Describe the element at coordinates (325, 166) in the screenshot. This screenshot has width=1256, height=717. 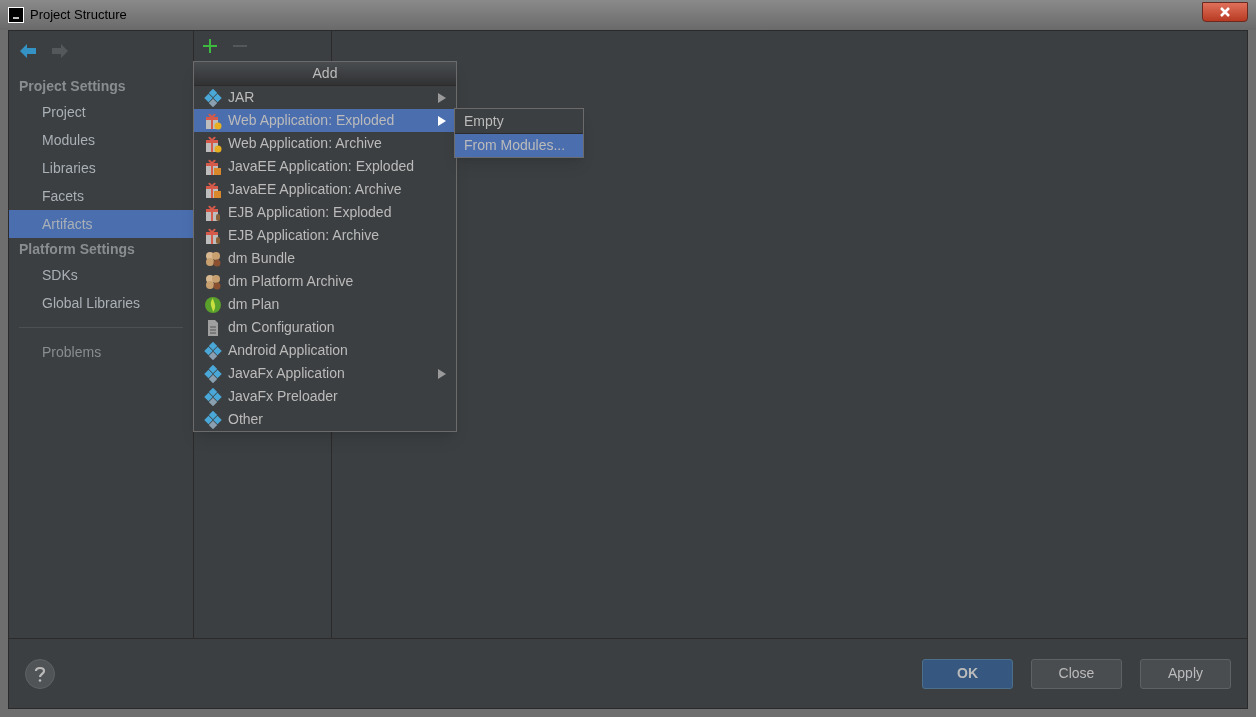
I see `menu-item: JavaEE Application: Exploded` at that location.